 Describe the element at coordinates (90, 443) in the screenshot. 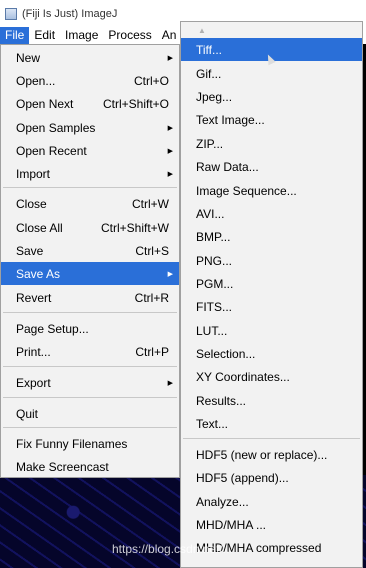

I see `menu-item-fix-funny-filenames: Fix Funny Filenames` at that location.